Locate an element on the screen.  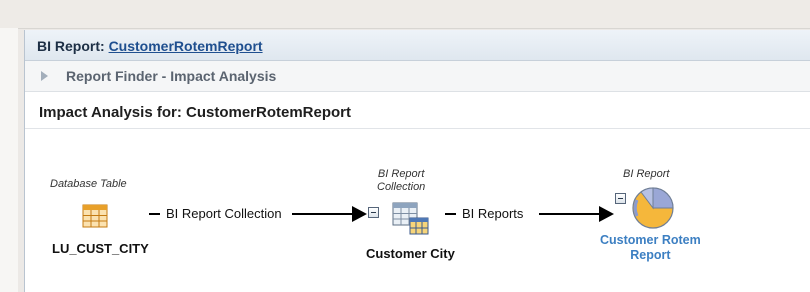
node-caption-line2: Collection is located at coordinates (401, 187).